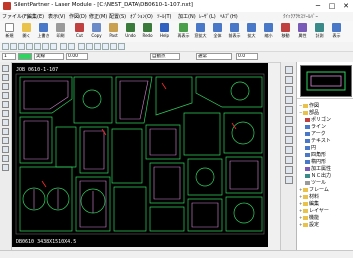 The height and width of the screenshot is (258, 353). What do you see at coordinates (207, 16) in the screenshot?
I see `menu-laser: ﾚｰｻﾞ(L)` at bounding box center [207, 16].